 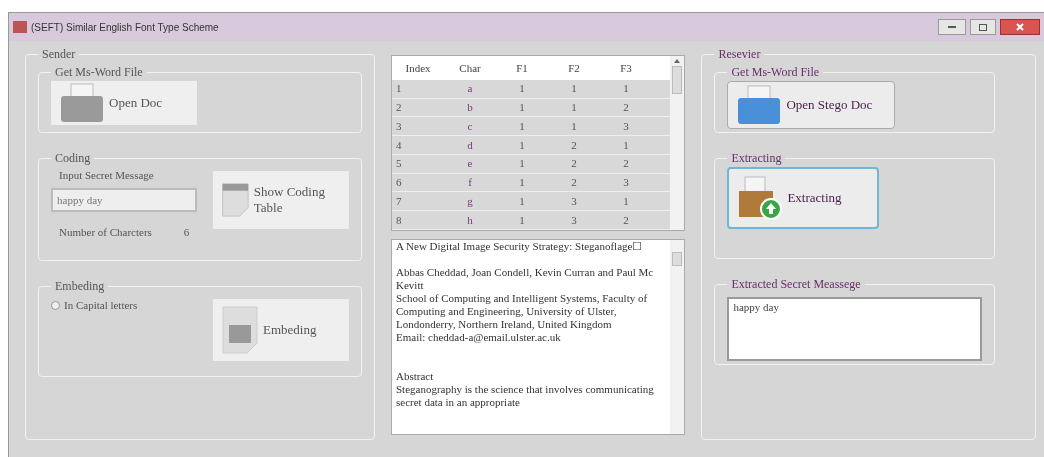 What do you see at coordinates (20, 27) in the screenshot?
I see `app-icon` at bounding box center [20, 27].